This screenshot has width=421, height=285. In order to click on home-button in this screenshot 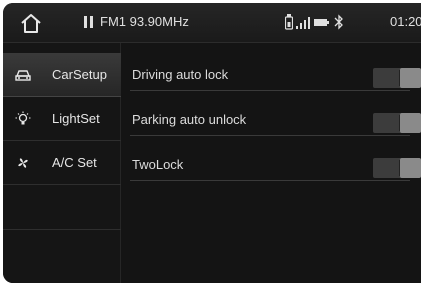, I will do `click(31, 23)`.